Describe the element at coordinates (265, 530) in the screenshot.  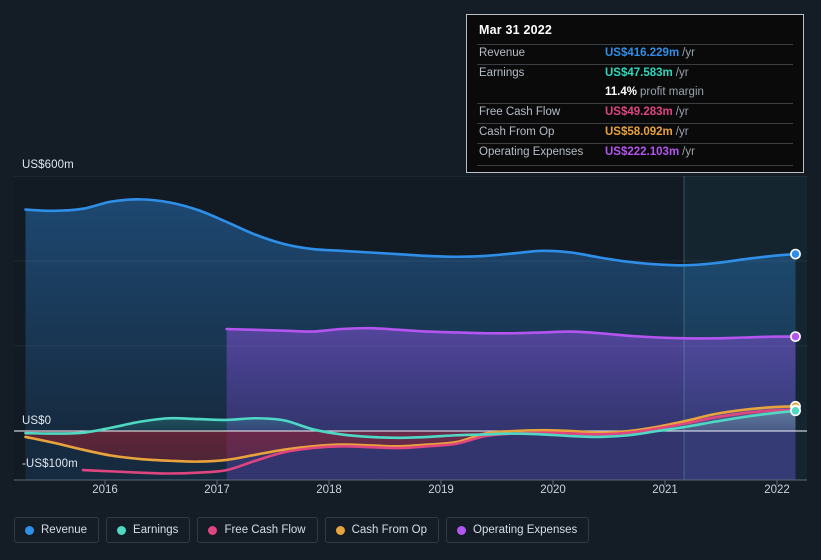
I see `legend-label-free-cash-flow: Free Cash Flow` at that location.